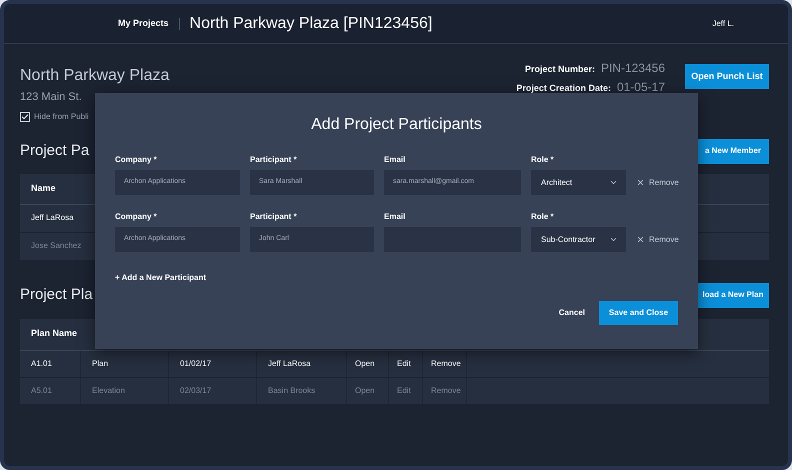  Describe the element at coordinates (559, 69) in the screenshot. I see `field-label: Project Number:` at that location.